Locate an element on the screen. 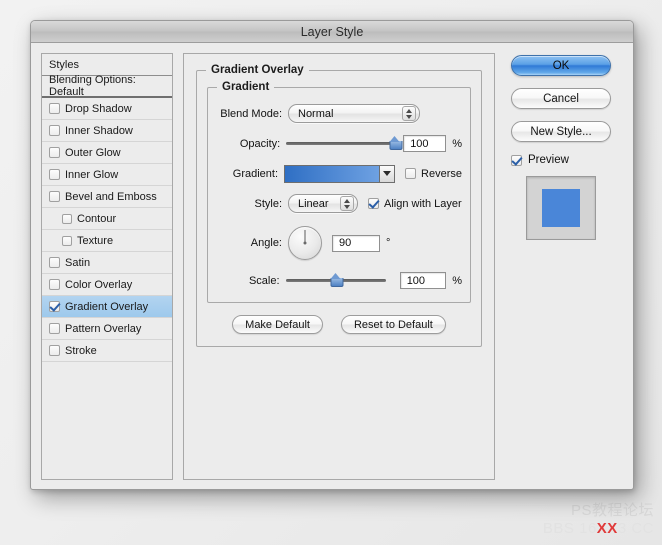  style-checkbox-inner-glow is located at coordinates (54, 174).